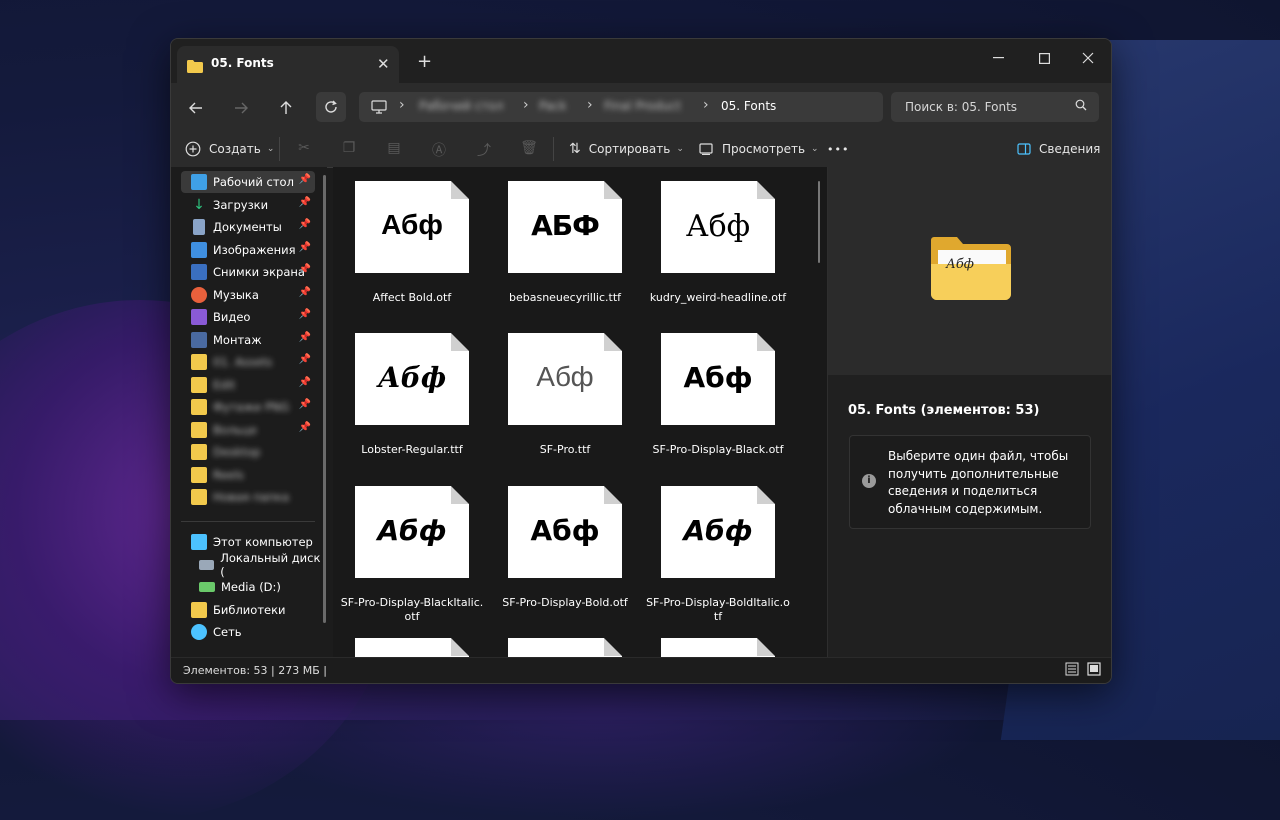  What do you see at coordinates (403, 394) in the screenshot?
I see `file-item: Абф Lobster-Regular.ttf` at bounding box center [403, 394].